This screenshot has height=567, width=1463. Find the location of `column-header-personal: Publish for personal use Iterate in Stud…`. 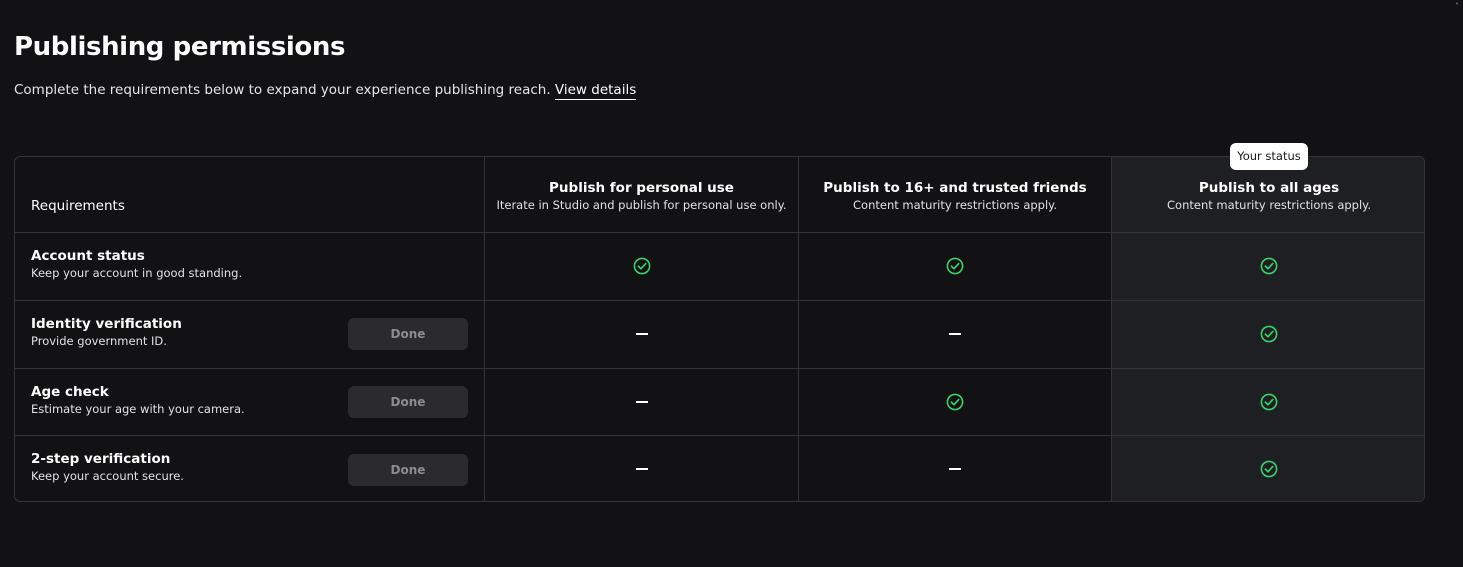

column-header-personal: Publish for personal use Iterate in Stud… is located at coordinates (641, 196).